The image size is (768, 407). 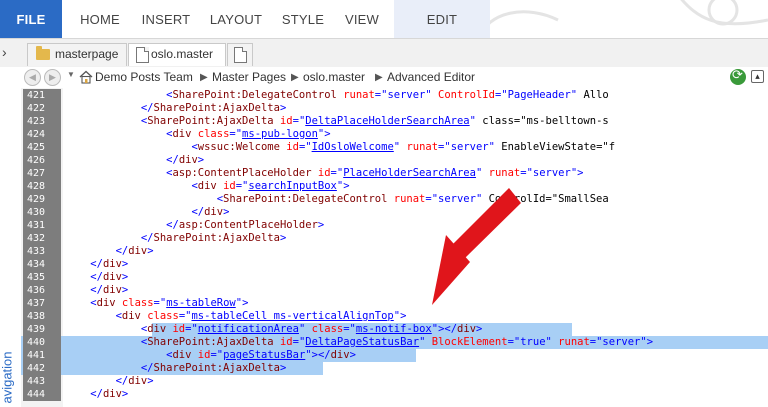 I want to click on code-line: 432 </SharePoint:AjaxDelta>, so click(x=394, y=238).